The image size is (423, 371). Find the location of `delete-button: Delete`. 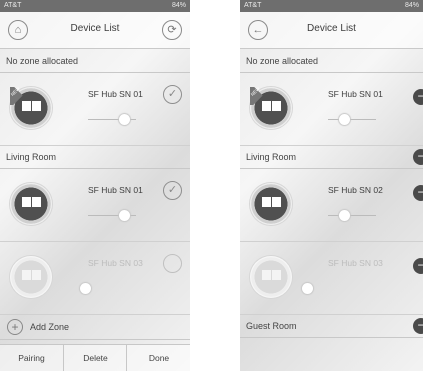

delete-button: Delete is located at coordinates (95, 358).